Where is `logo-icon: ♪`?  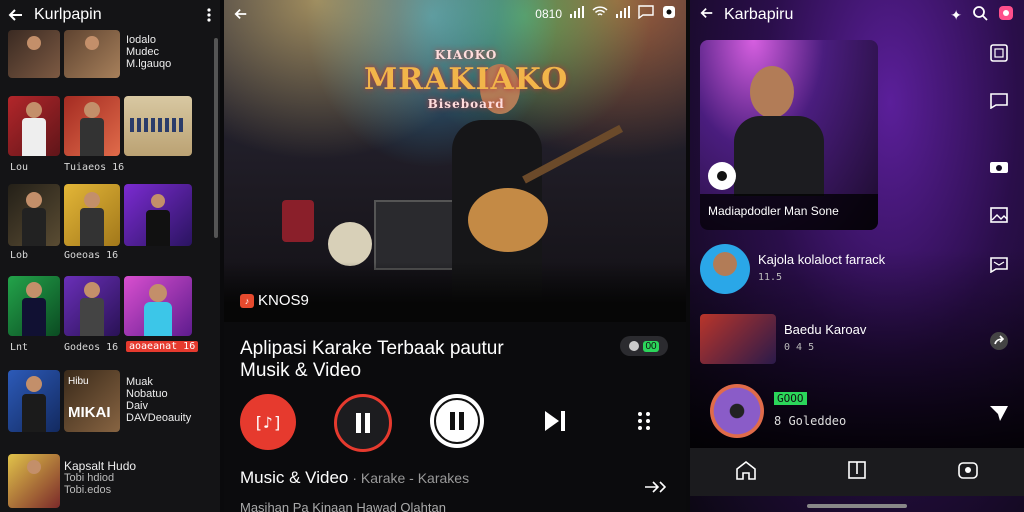 logo-icon: ♪ is located at coordinates (247, 300).